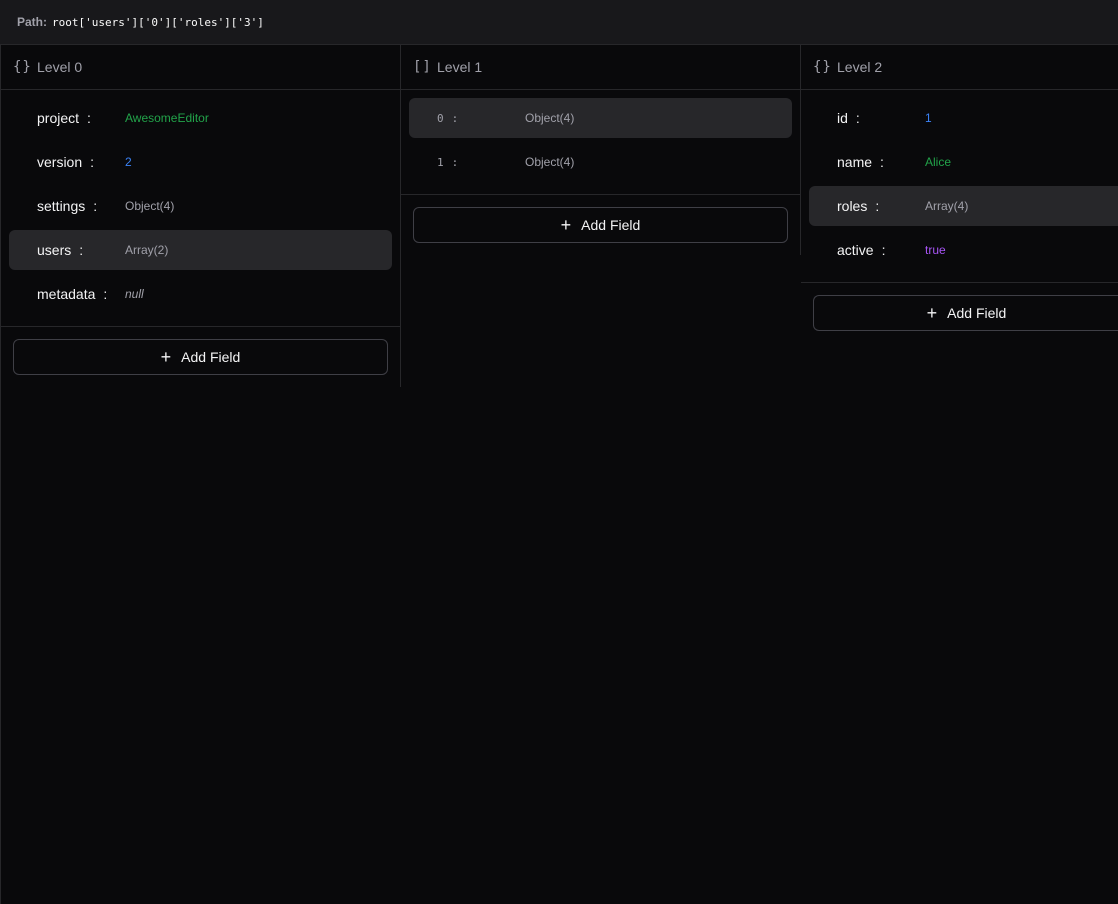 The image size is (1118, 904). Describe the element at coordinates (64, 118) in the screenshot. I see `field-key: project:` at that location.